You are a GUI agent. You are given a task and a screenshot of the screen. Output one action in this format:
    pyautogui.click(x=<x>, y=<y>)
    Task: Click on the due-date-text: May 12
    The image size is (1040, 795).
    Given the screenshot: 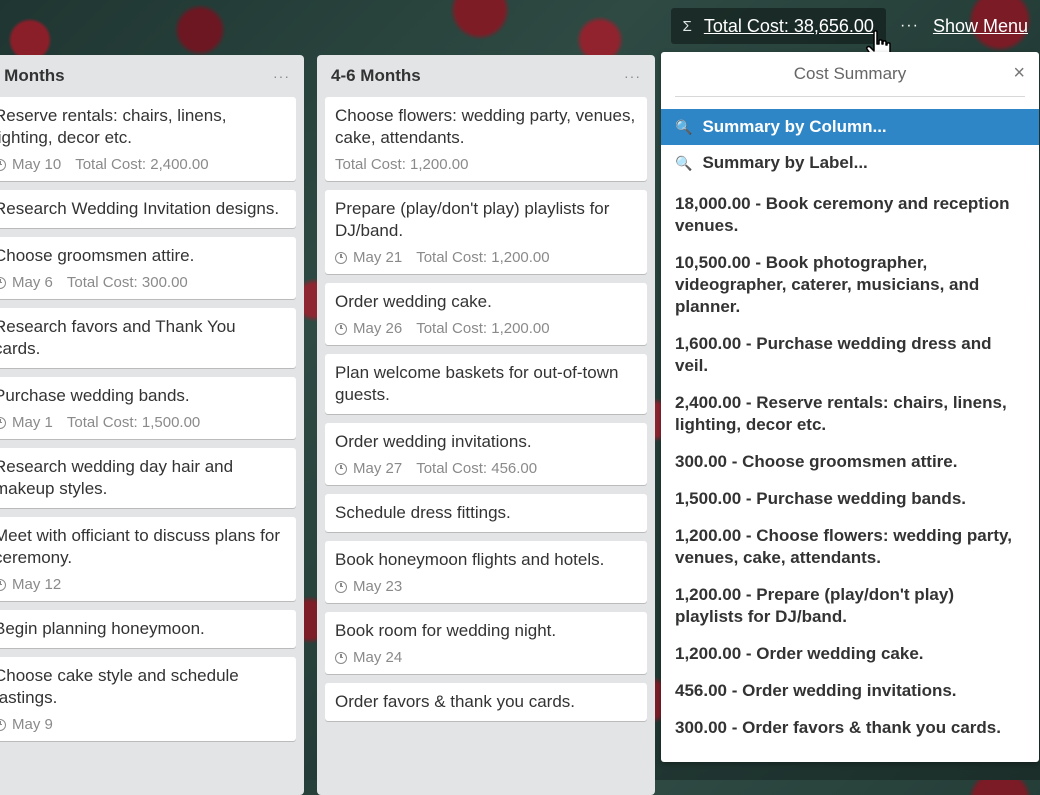 What is the action you would take?
    pyautogui.click(x=37, y=584)
    